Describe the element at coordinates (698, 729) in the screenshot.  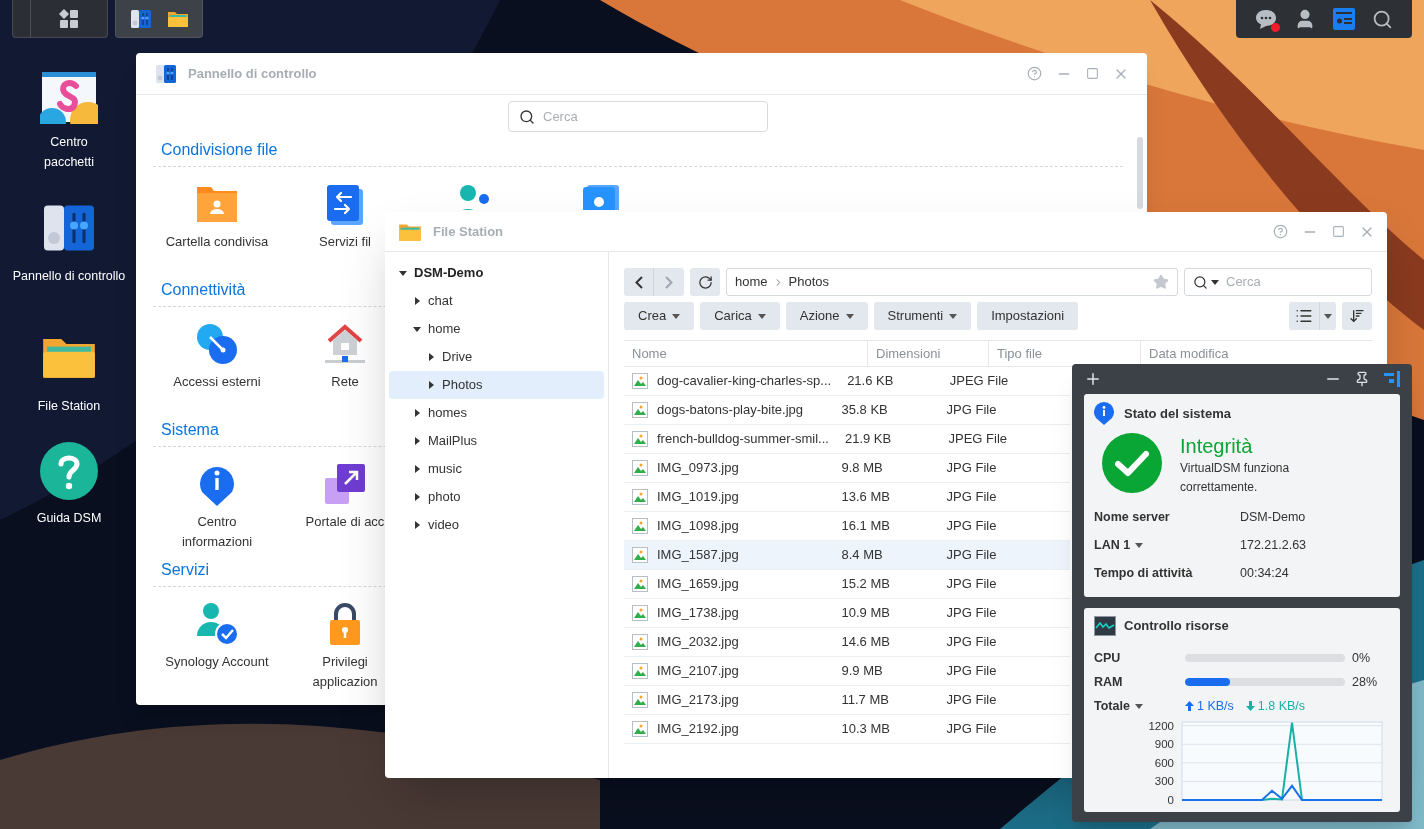
I see `file-name: IMG_2192.jpg` at that location.